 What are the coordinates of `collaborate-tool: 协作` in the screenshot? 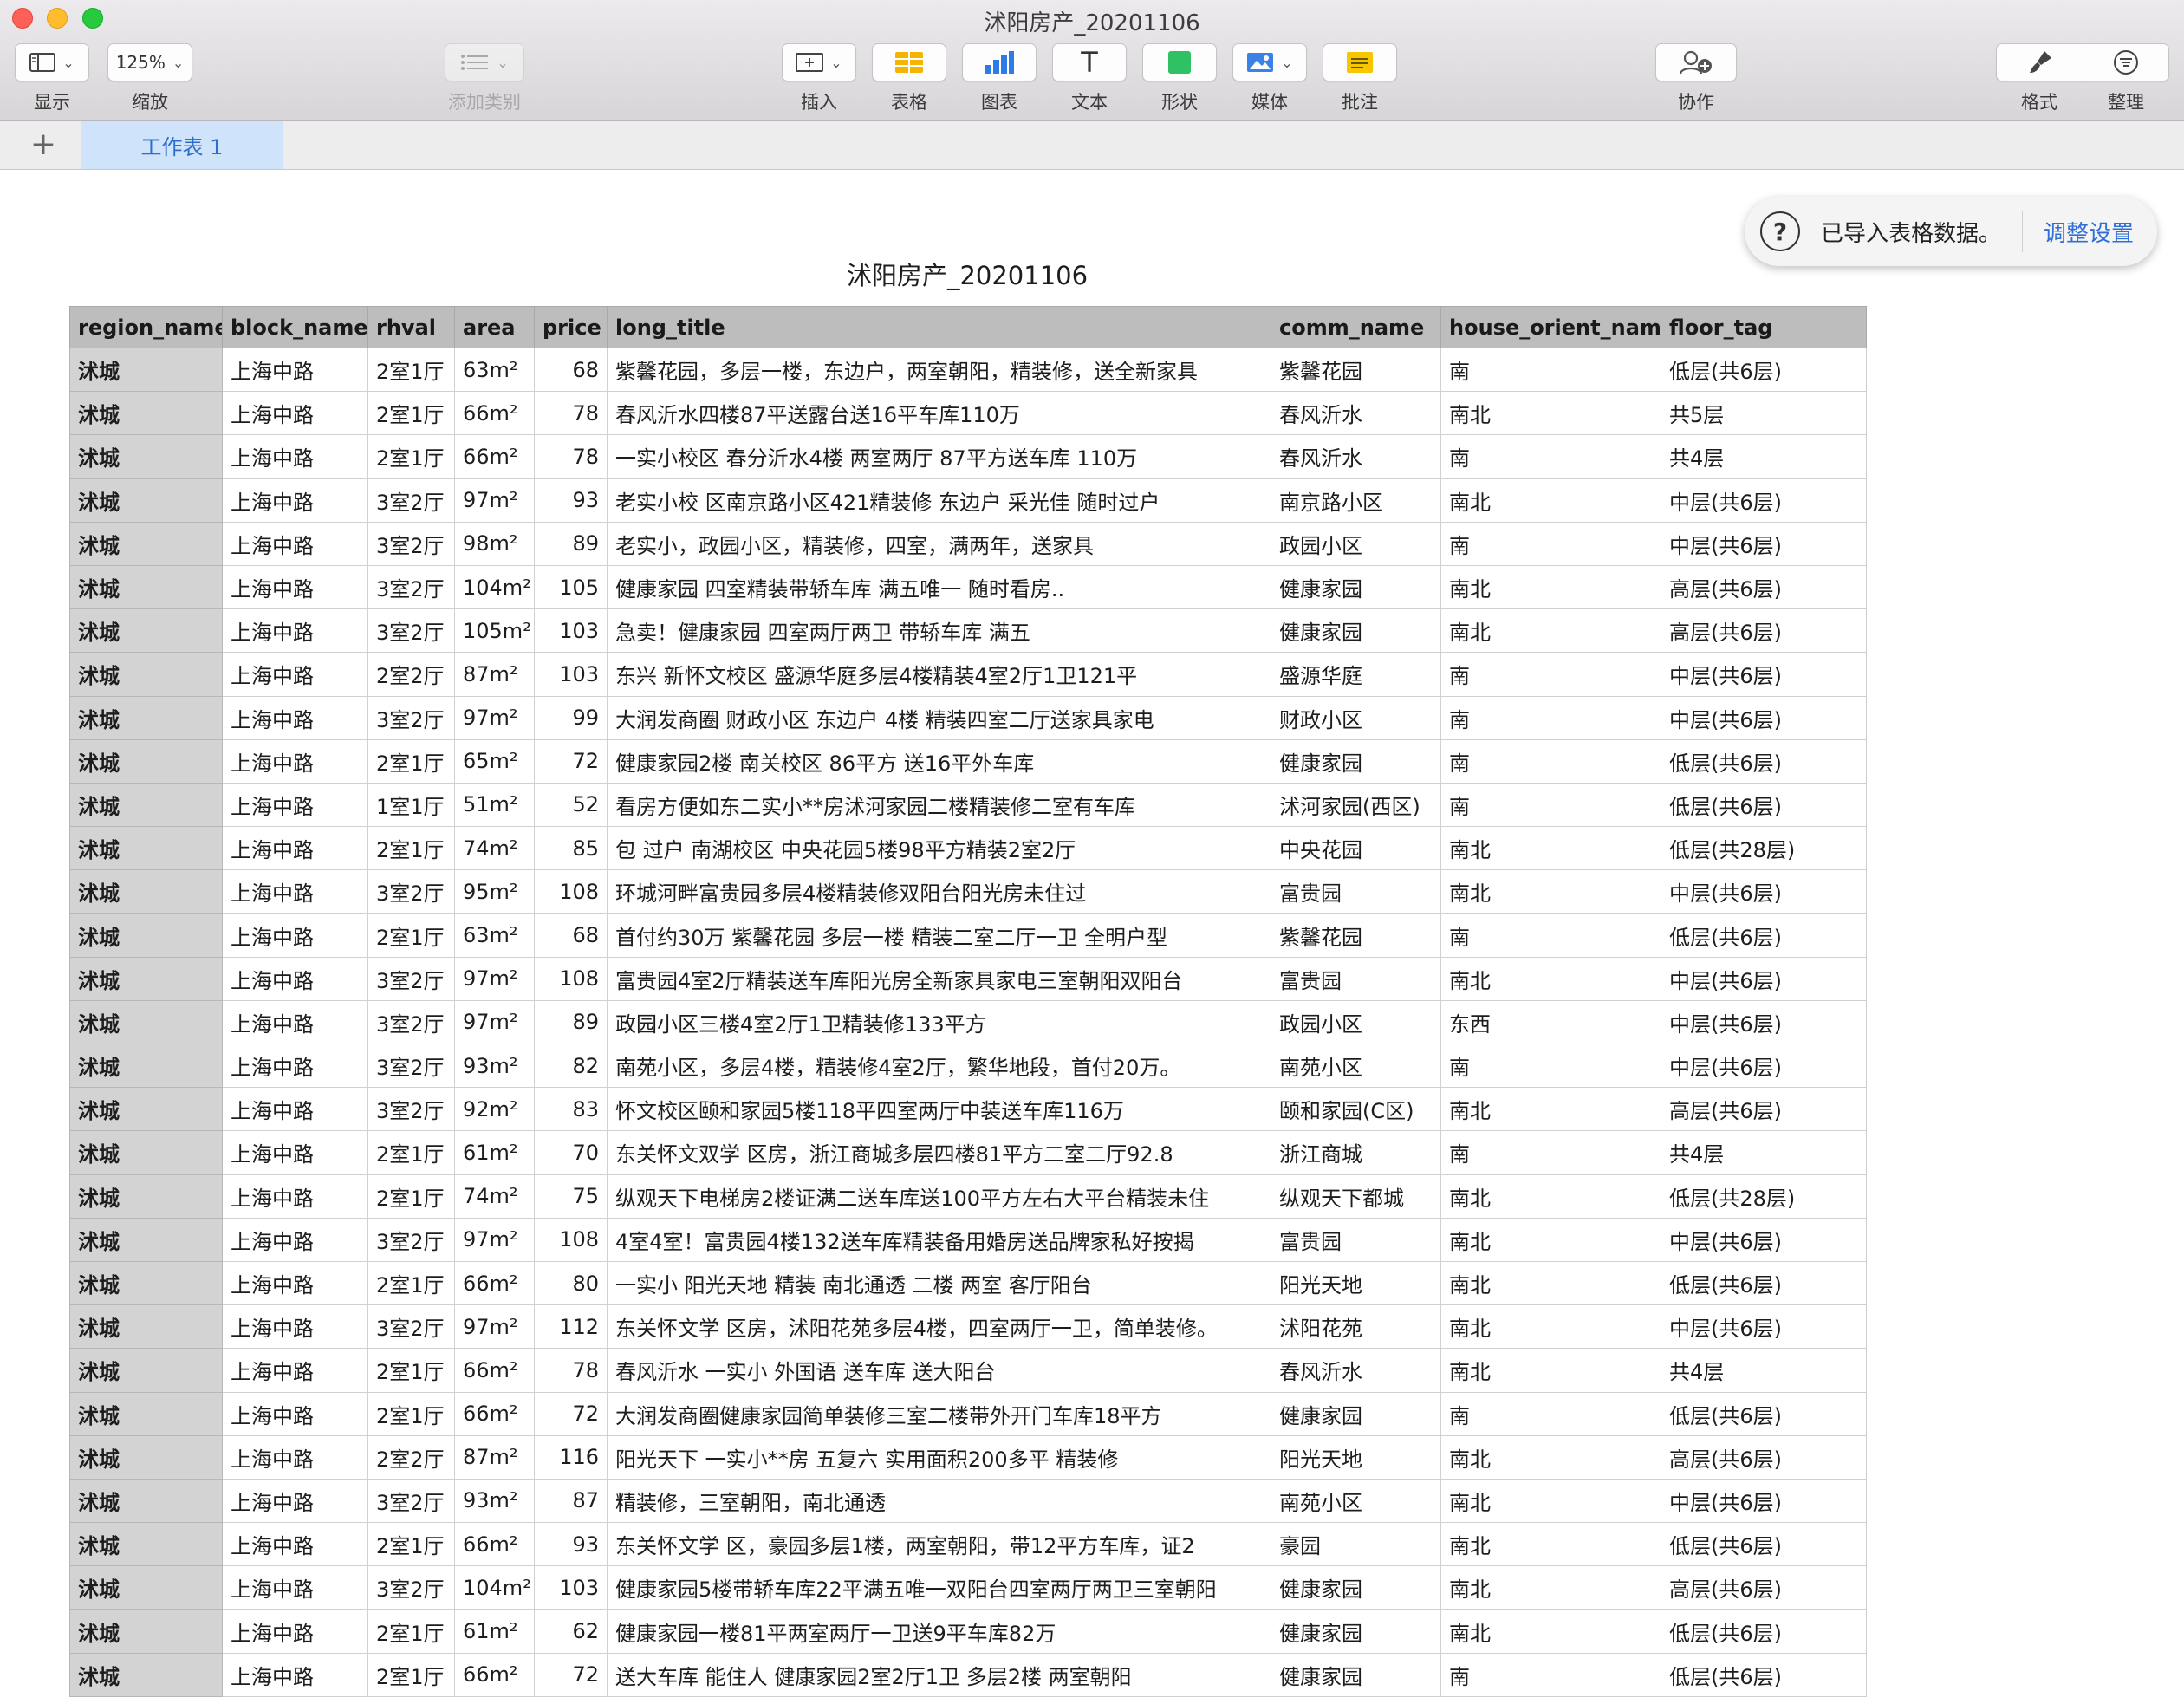 It's located at (1696, 79).